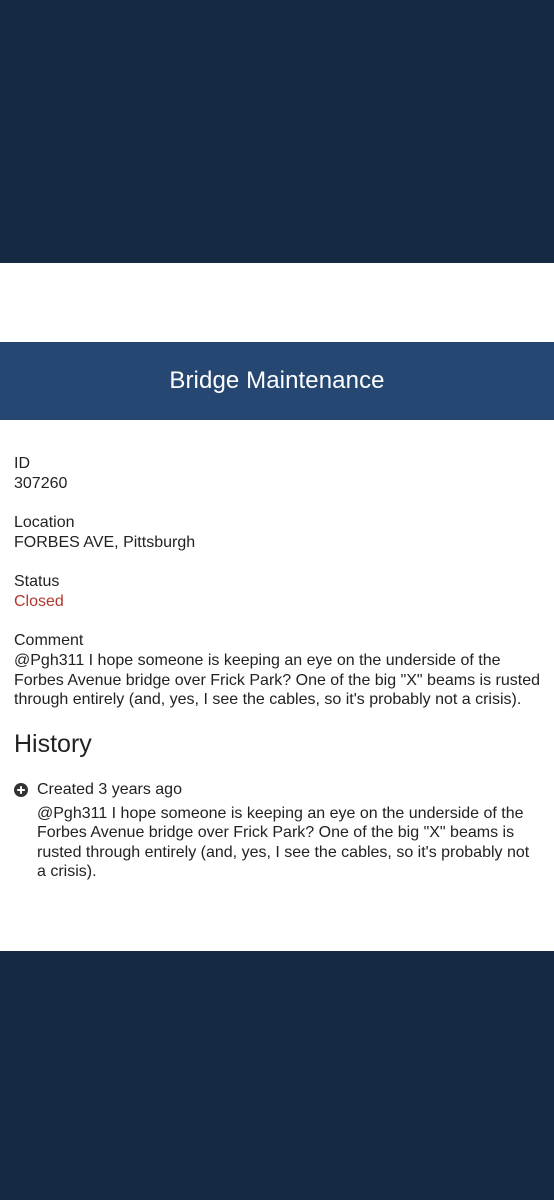  Describe the element at coordinates (53, 743) in the screenshot. I see `history-heading: History` at that location.